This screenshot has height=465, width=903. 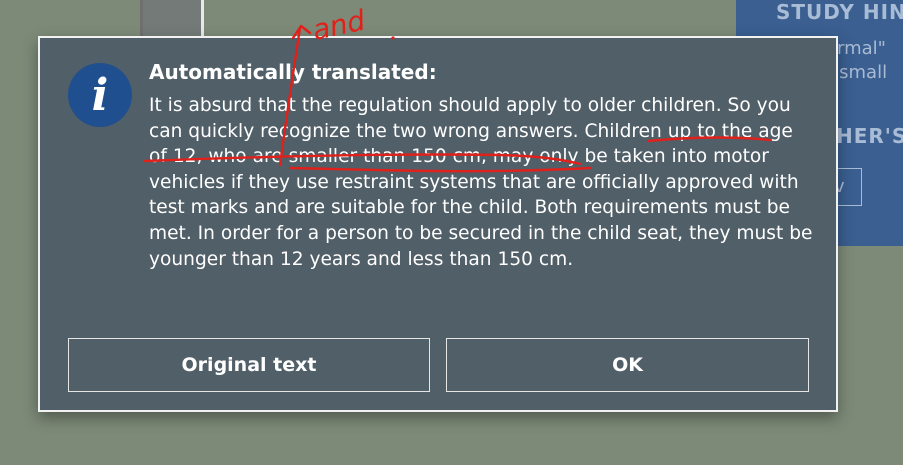 What do you see at coordinates (172, 20) in the screenshot?
I see `background-scrollbar-handle` at bounding box center [172, 20].